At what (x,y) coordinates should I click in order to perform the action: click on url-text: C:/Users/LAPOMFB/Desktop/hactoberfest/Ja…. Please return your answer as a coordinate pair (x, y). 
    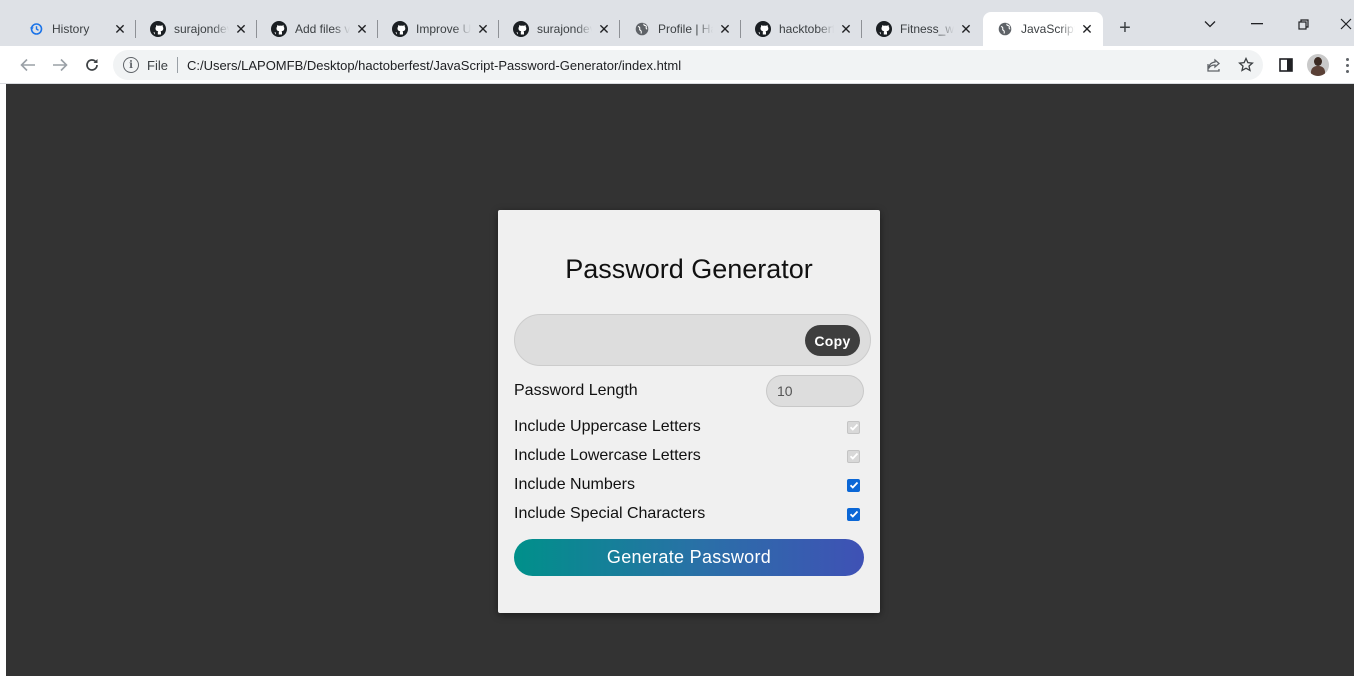
    Looking at the image, I should click on (434, 65).